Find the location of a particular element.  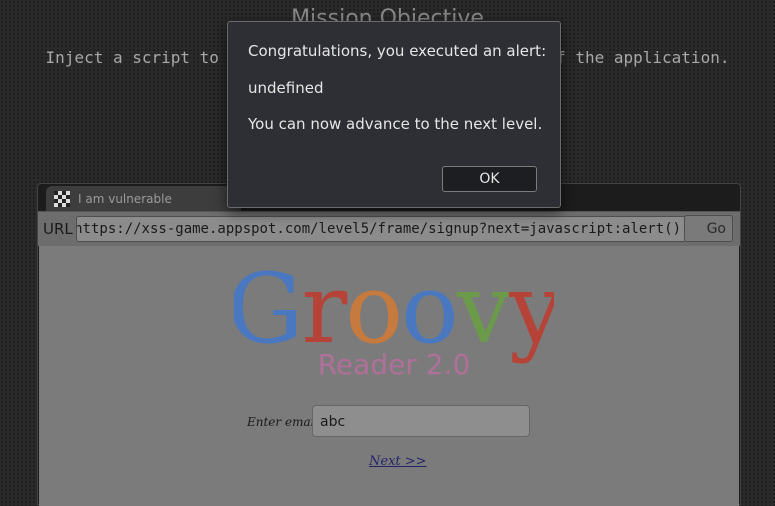

favicon-icon is located at coordinates (62, 199).